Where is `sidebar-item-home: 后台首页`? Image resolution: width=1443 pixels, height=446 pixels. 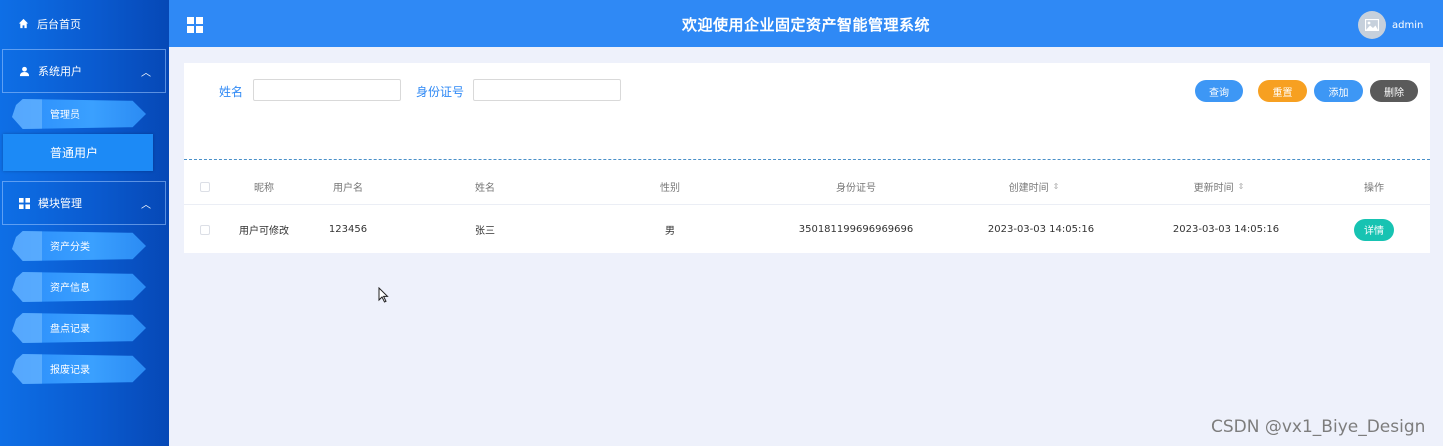
sidebar-item-home: 后台首页 is located at coordinates (84, 23).